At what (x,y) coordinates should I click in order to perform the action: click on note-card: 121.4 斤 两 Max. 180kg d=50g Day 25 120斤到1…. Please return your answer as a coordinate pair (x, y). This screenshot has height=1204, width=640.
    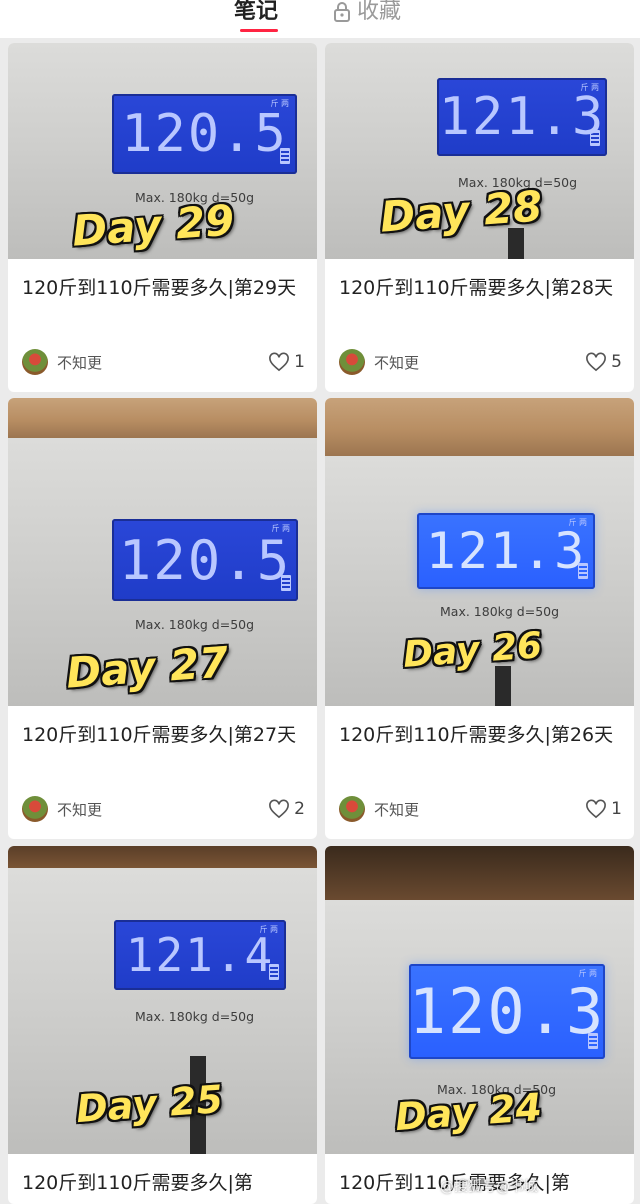
    Looking at the image, I should click on (162, 1025).